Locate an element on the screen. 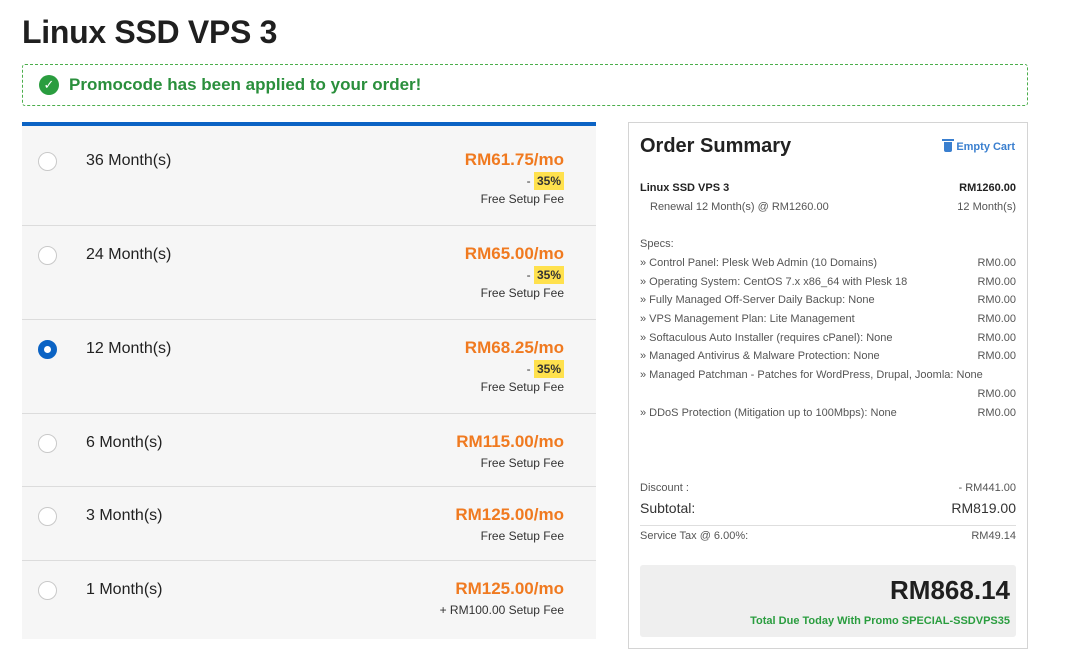  spec-row-price: RM0.00 is located at coordinates (996, 394).